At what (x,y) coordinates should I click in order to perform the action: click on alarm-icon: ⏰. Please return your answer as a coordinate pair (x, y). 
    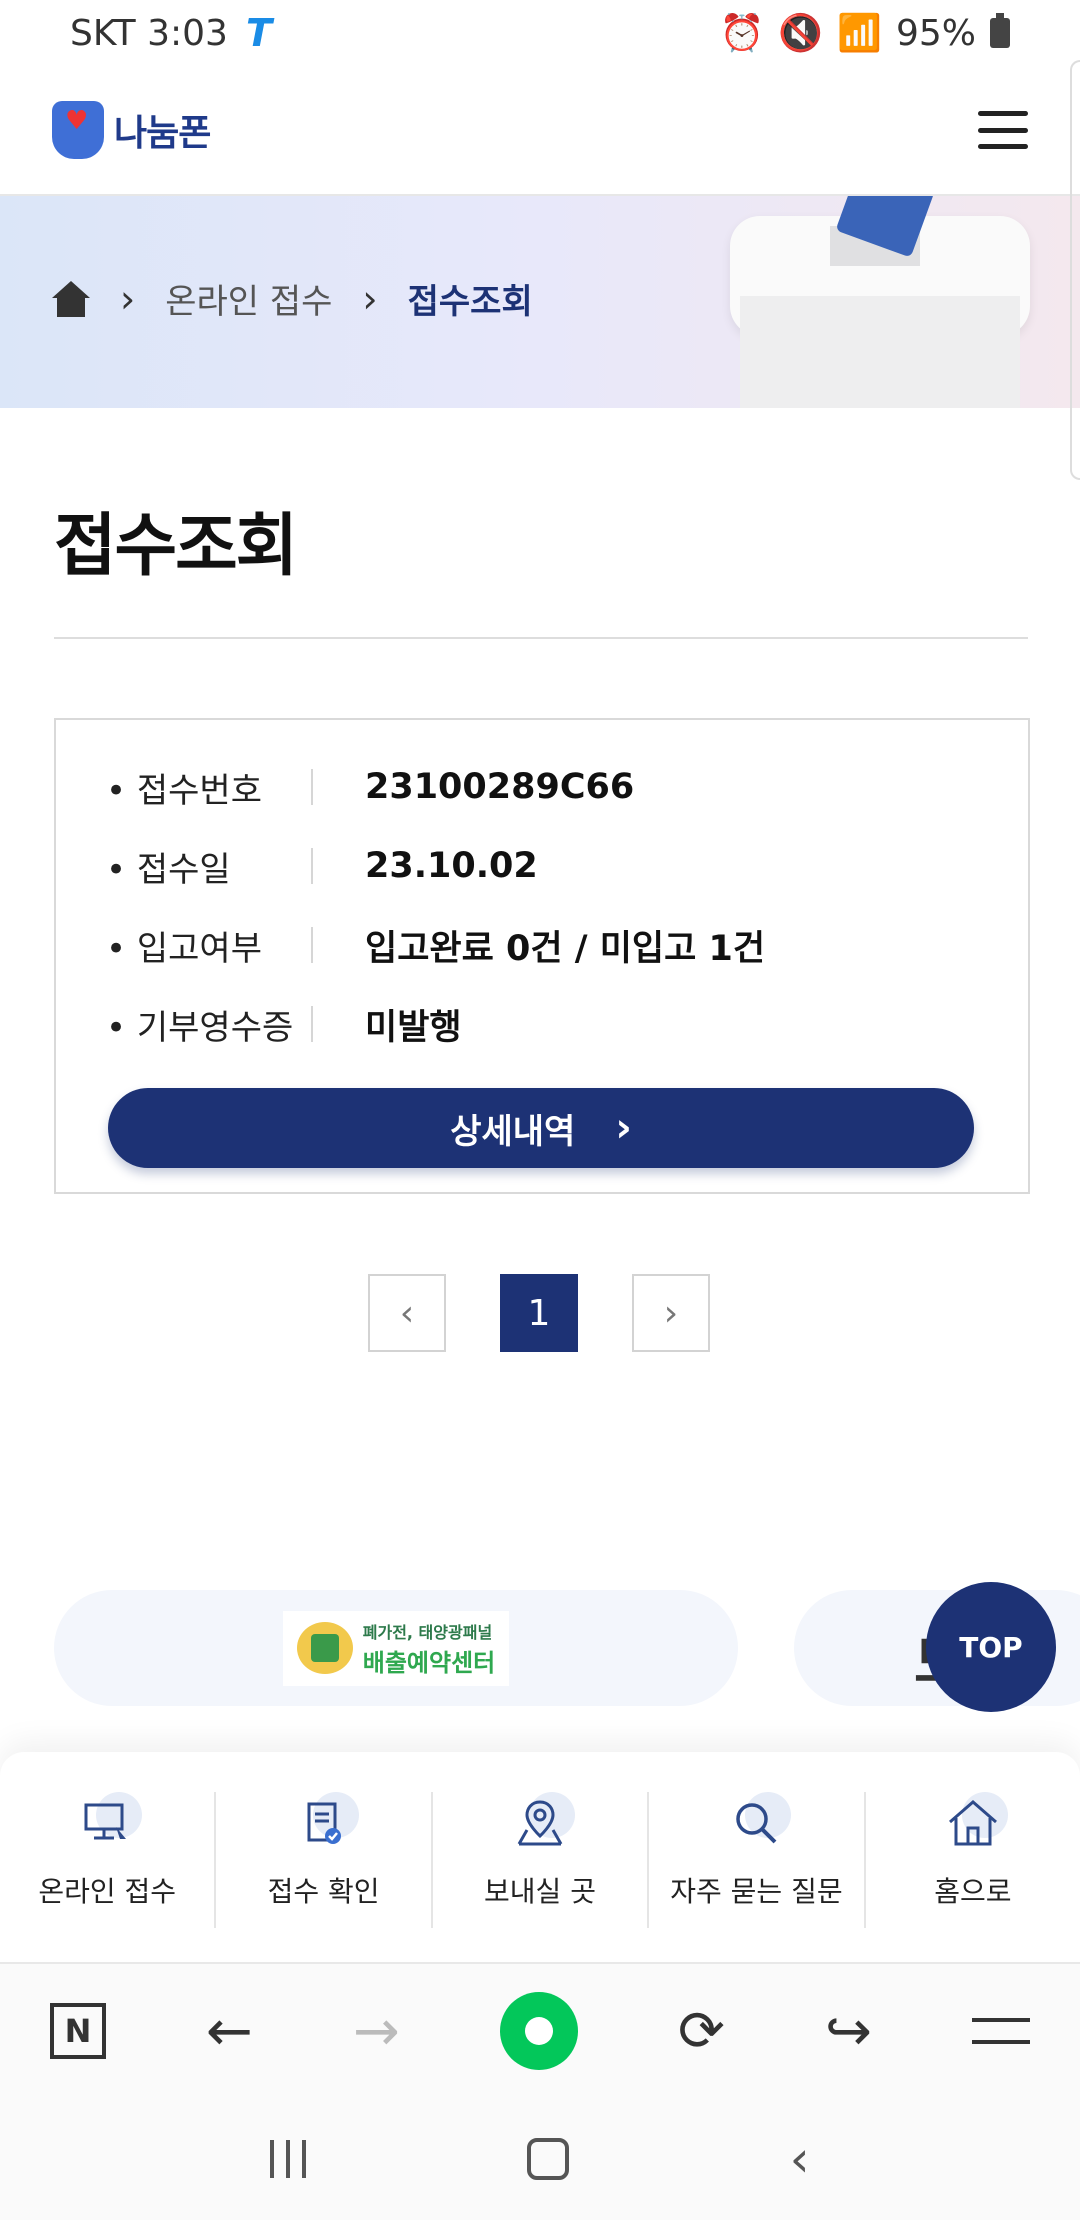
    Looking at the image, I should click on (742, 33).